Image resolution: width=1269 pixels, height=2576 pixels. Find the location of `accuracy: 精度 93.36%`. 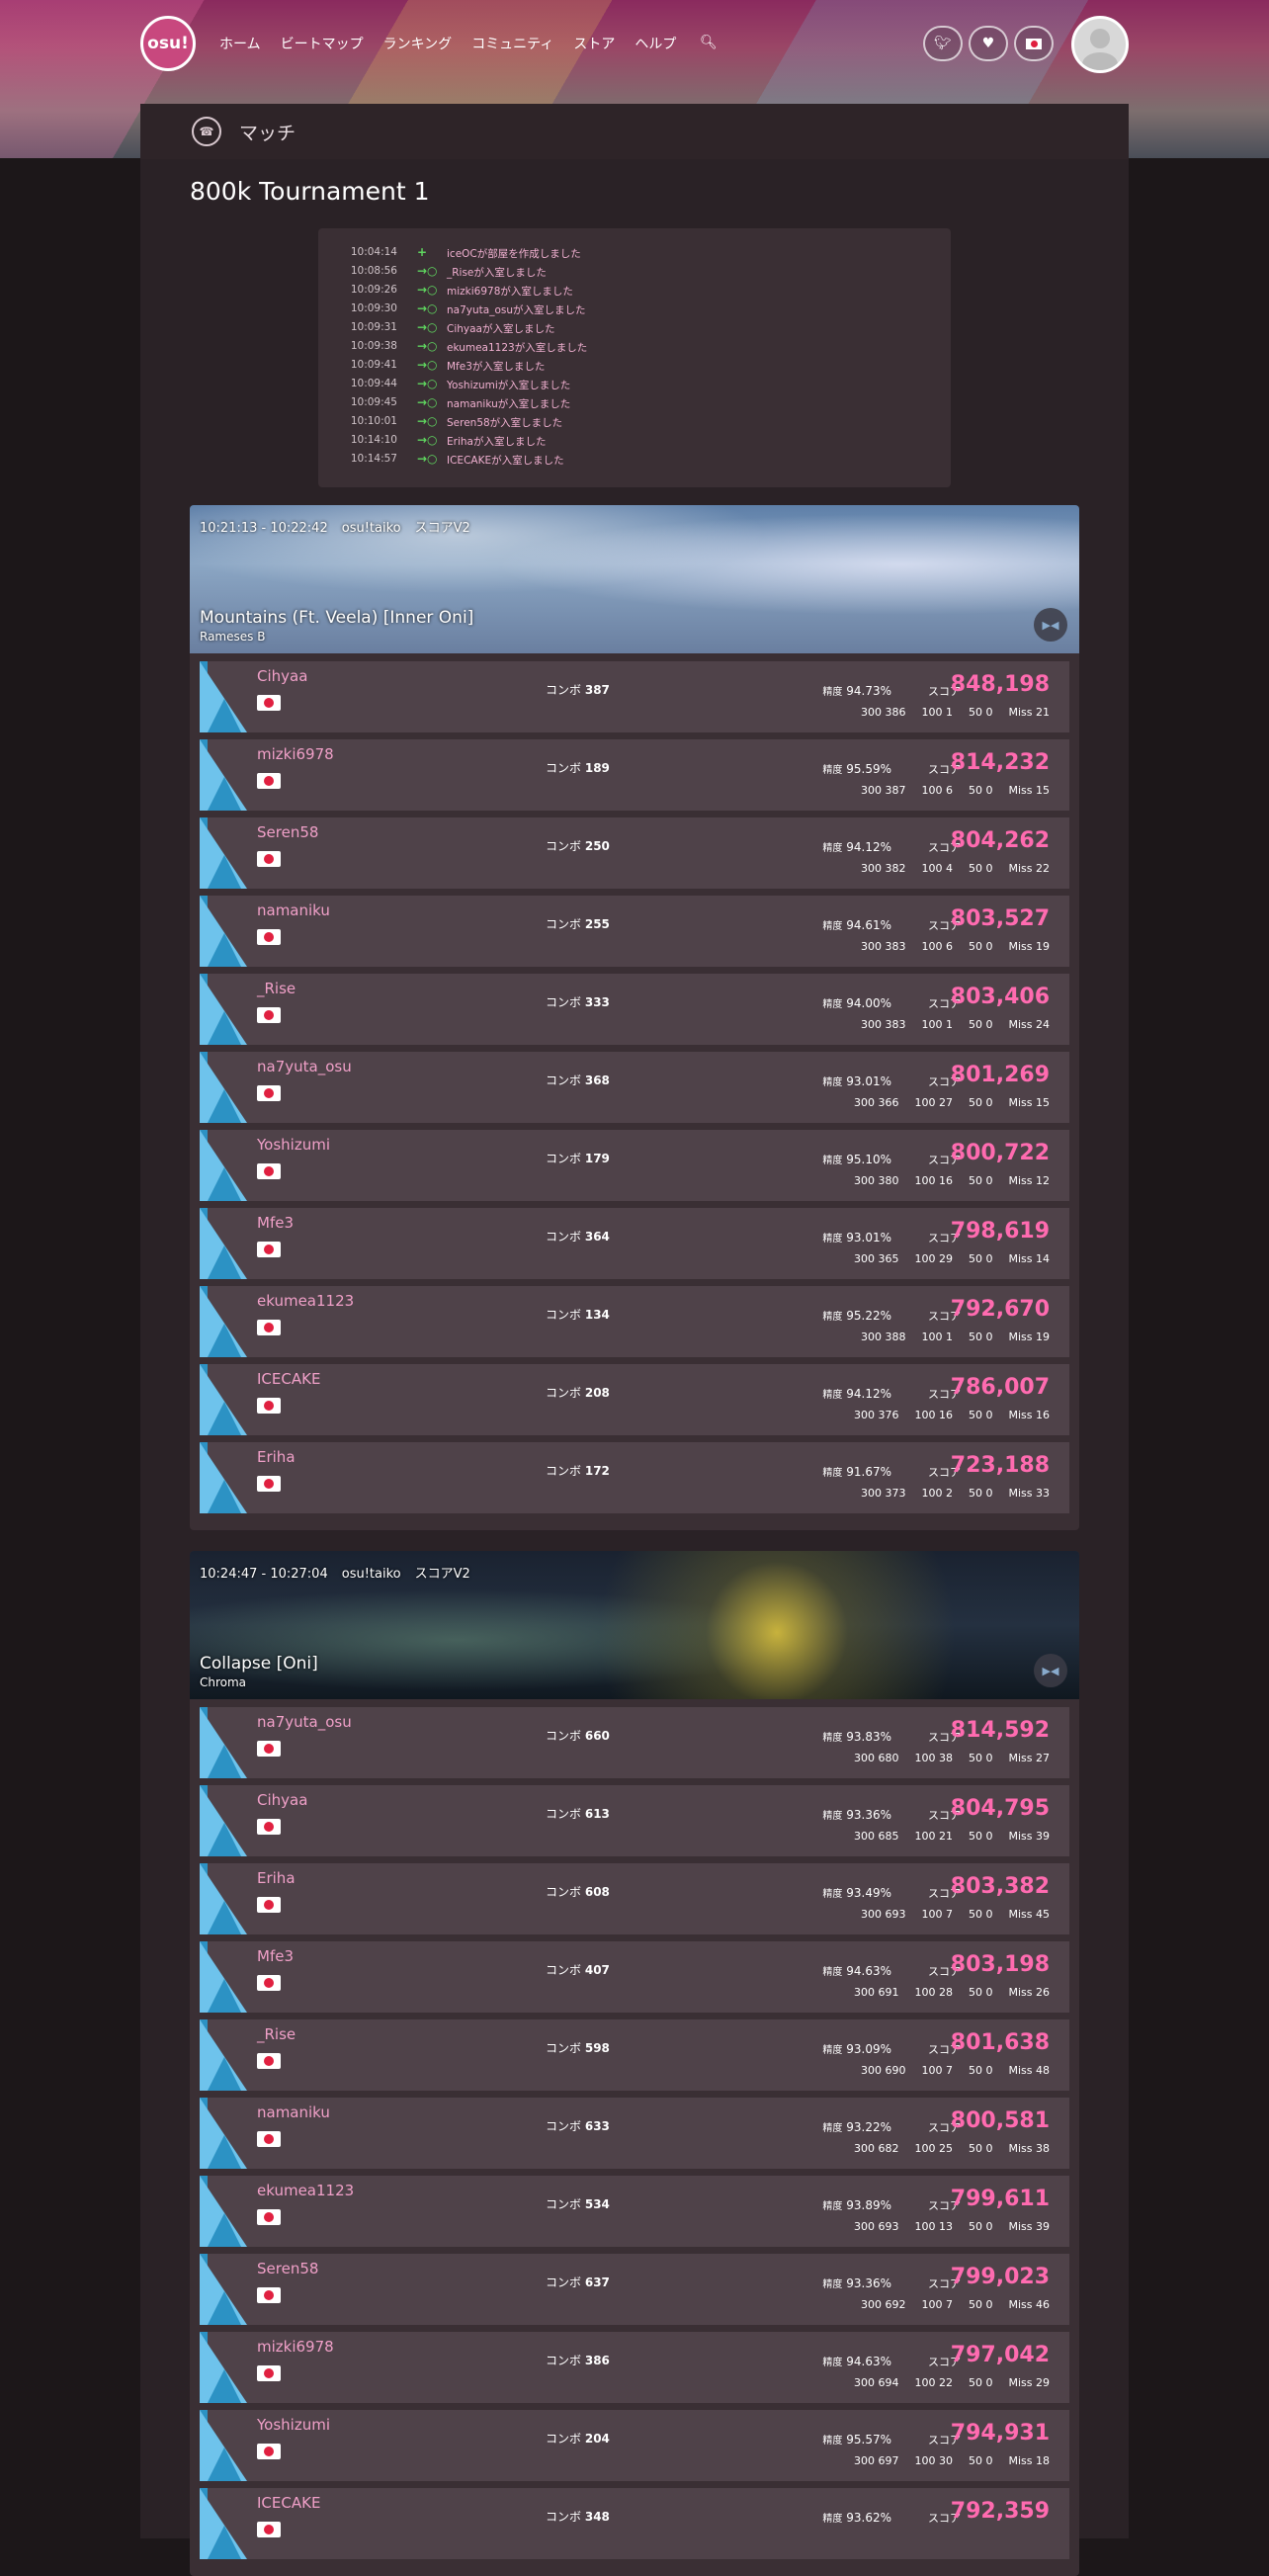

accuracy: 精度 93.36% is located at coordinates (856, 1814).